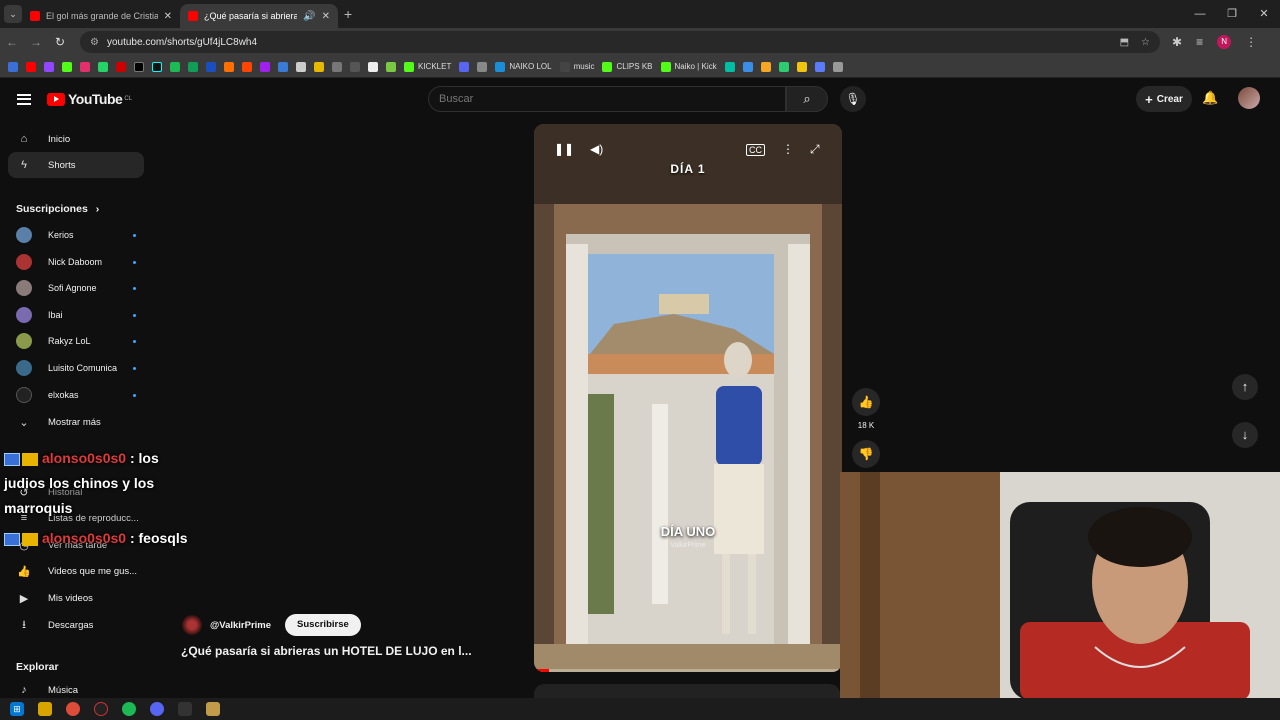 This screenshot has width=1280, height=720. What do you see at coordinates (76, 395) in the screenshot?
I see `subscription-item: elxokas` at bounding box center [76, 395].